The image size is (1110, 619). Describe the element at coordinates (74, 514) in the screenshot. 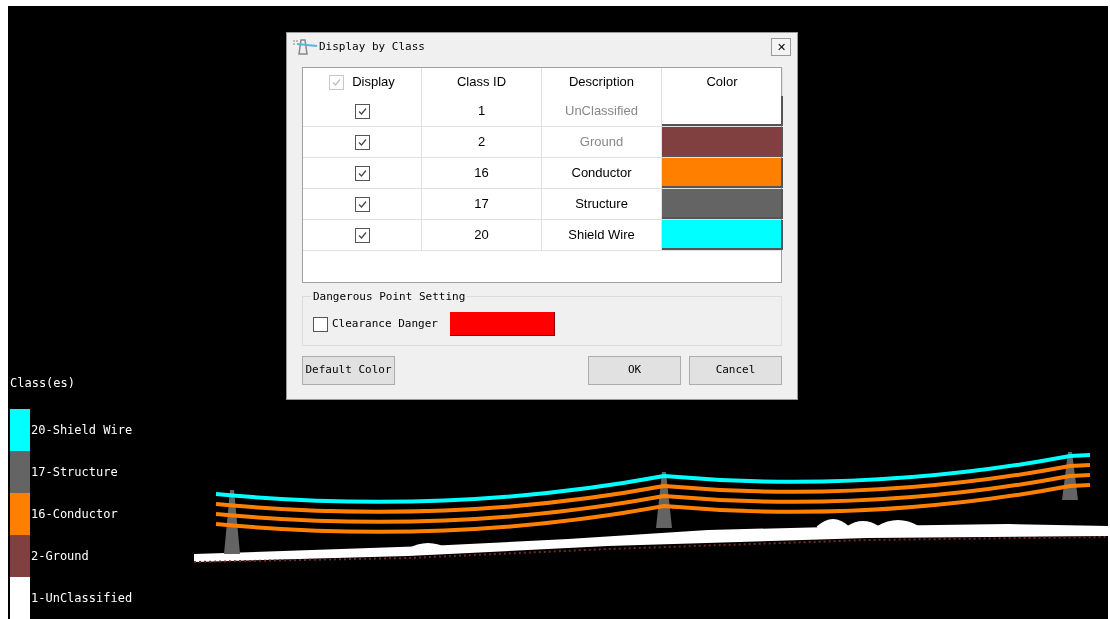

I see `legend-label: 16-Conductor` at that location.